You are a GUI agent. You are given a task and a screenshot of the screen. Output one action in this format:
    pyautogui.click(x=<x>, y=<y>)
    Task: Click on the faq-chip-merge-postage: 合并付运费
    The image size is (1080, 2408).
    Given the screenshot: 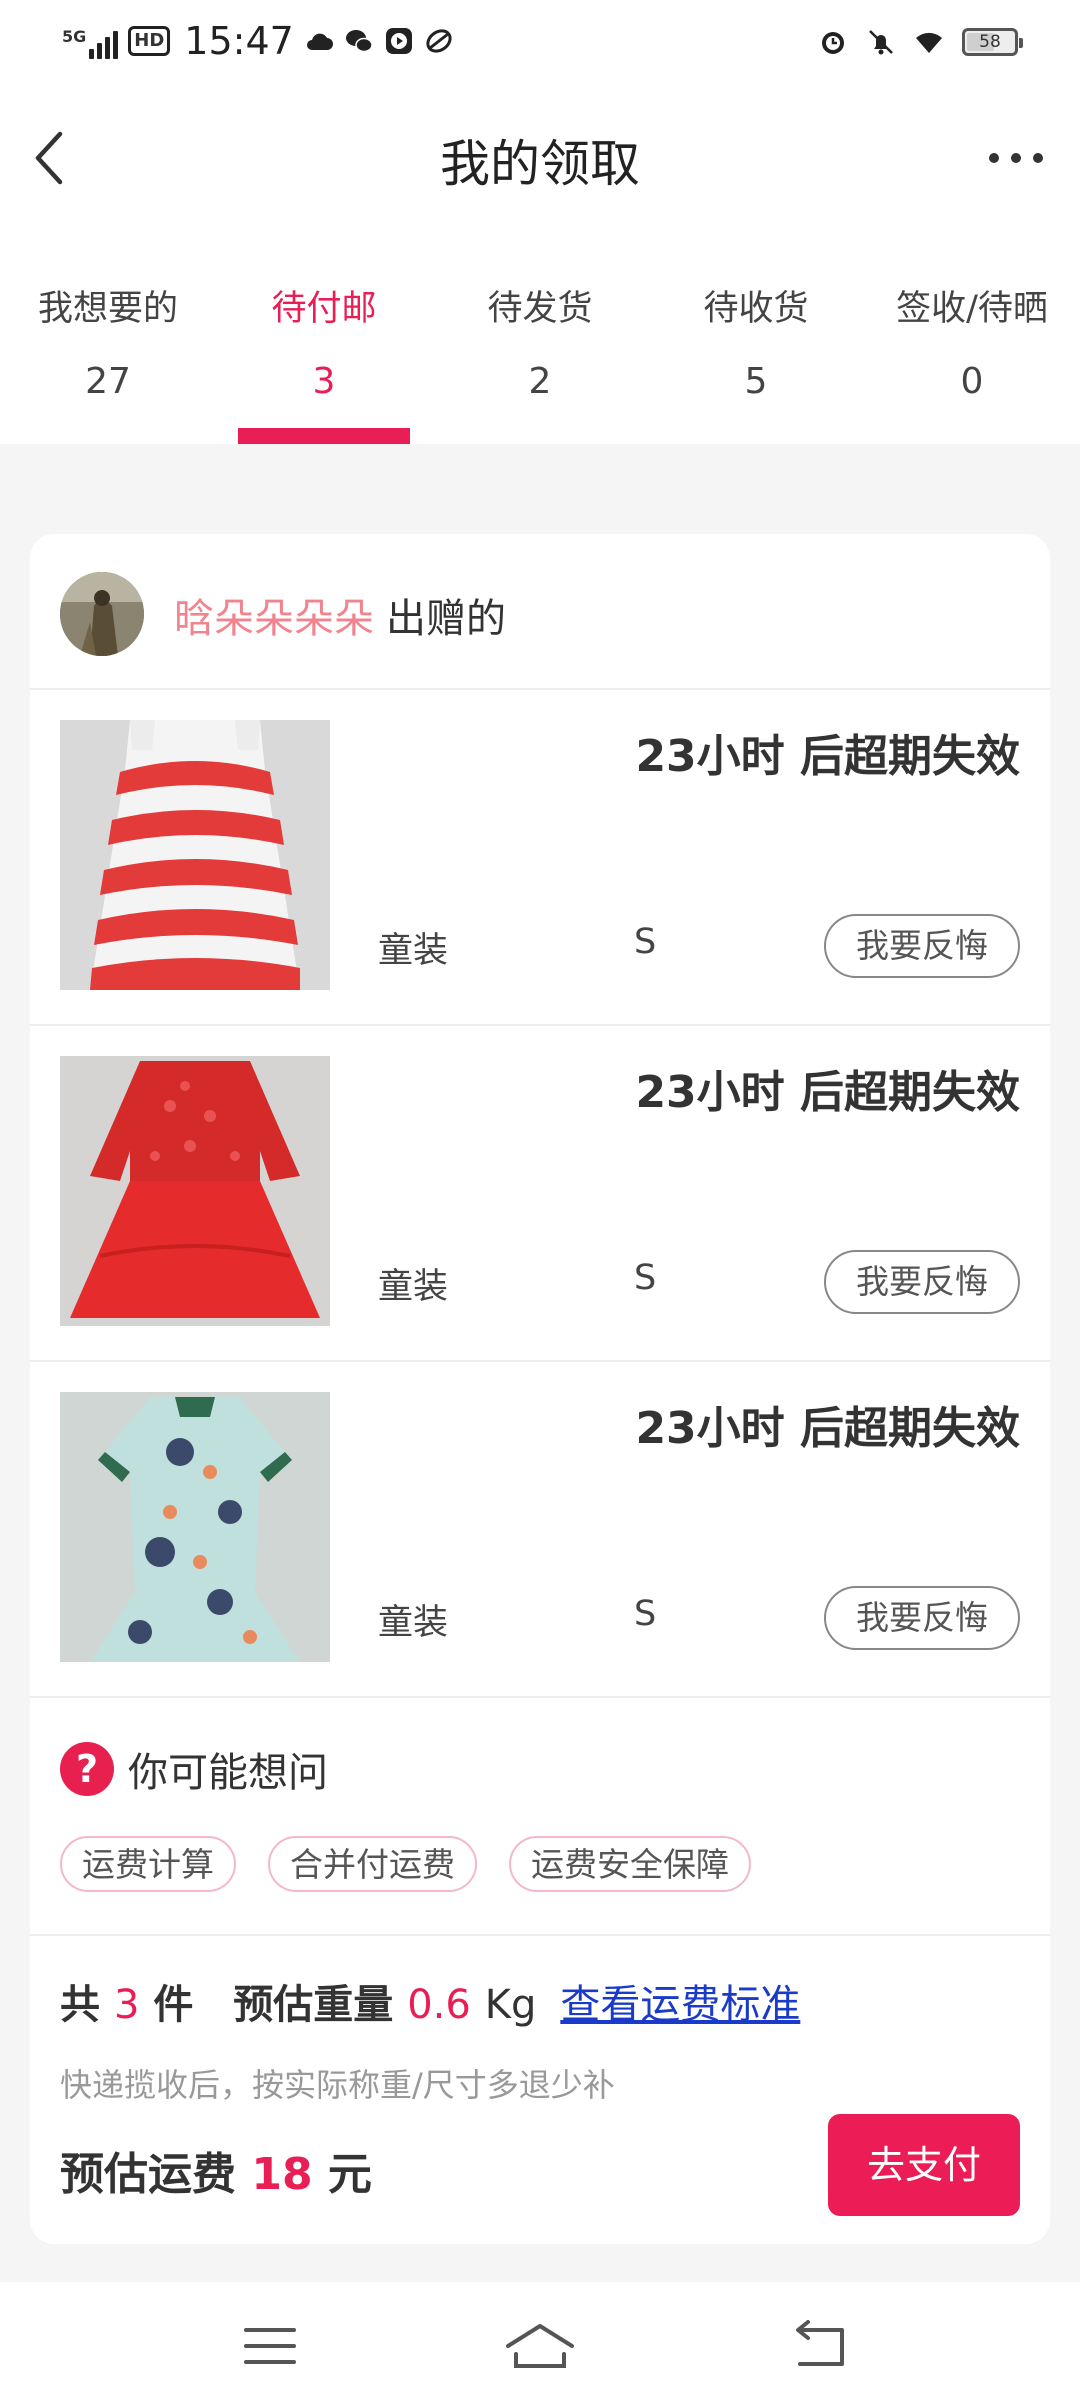 What is the action you would take?
    pyautogui.click(x=372, y=1864)
    